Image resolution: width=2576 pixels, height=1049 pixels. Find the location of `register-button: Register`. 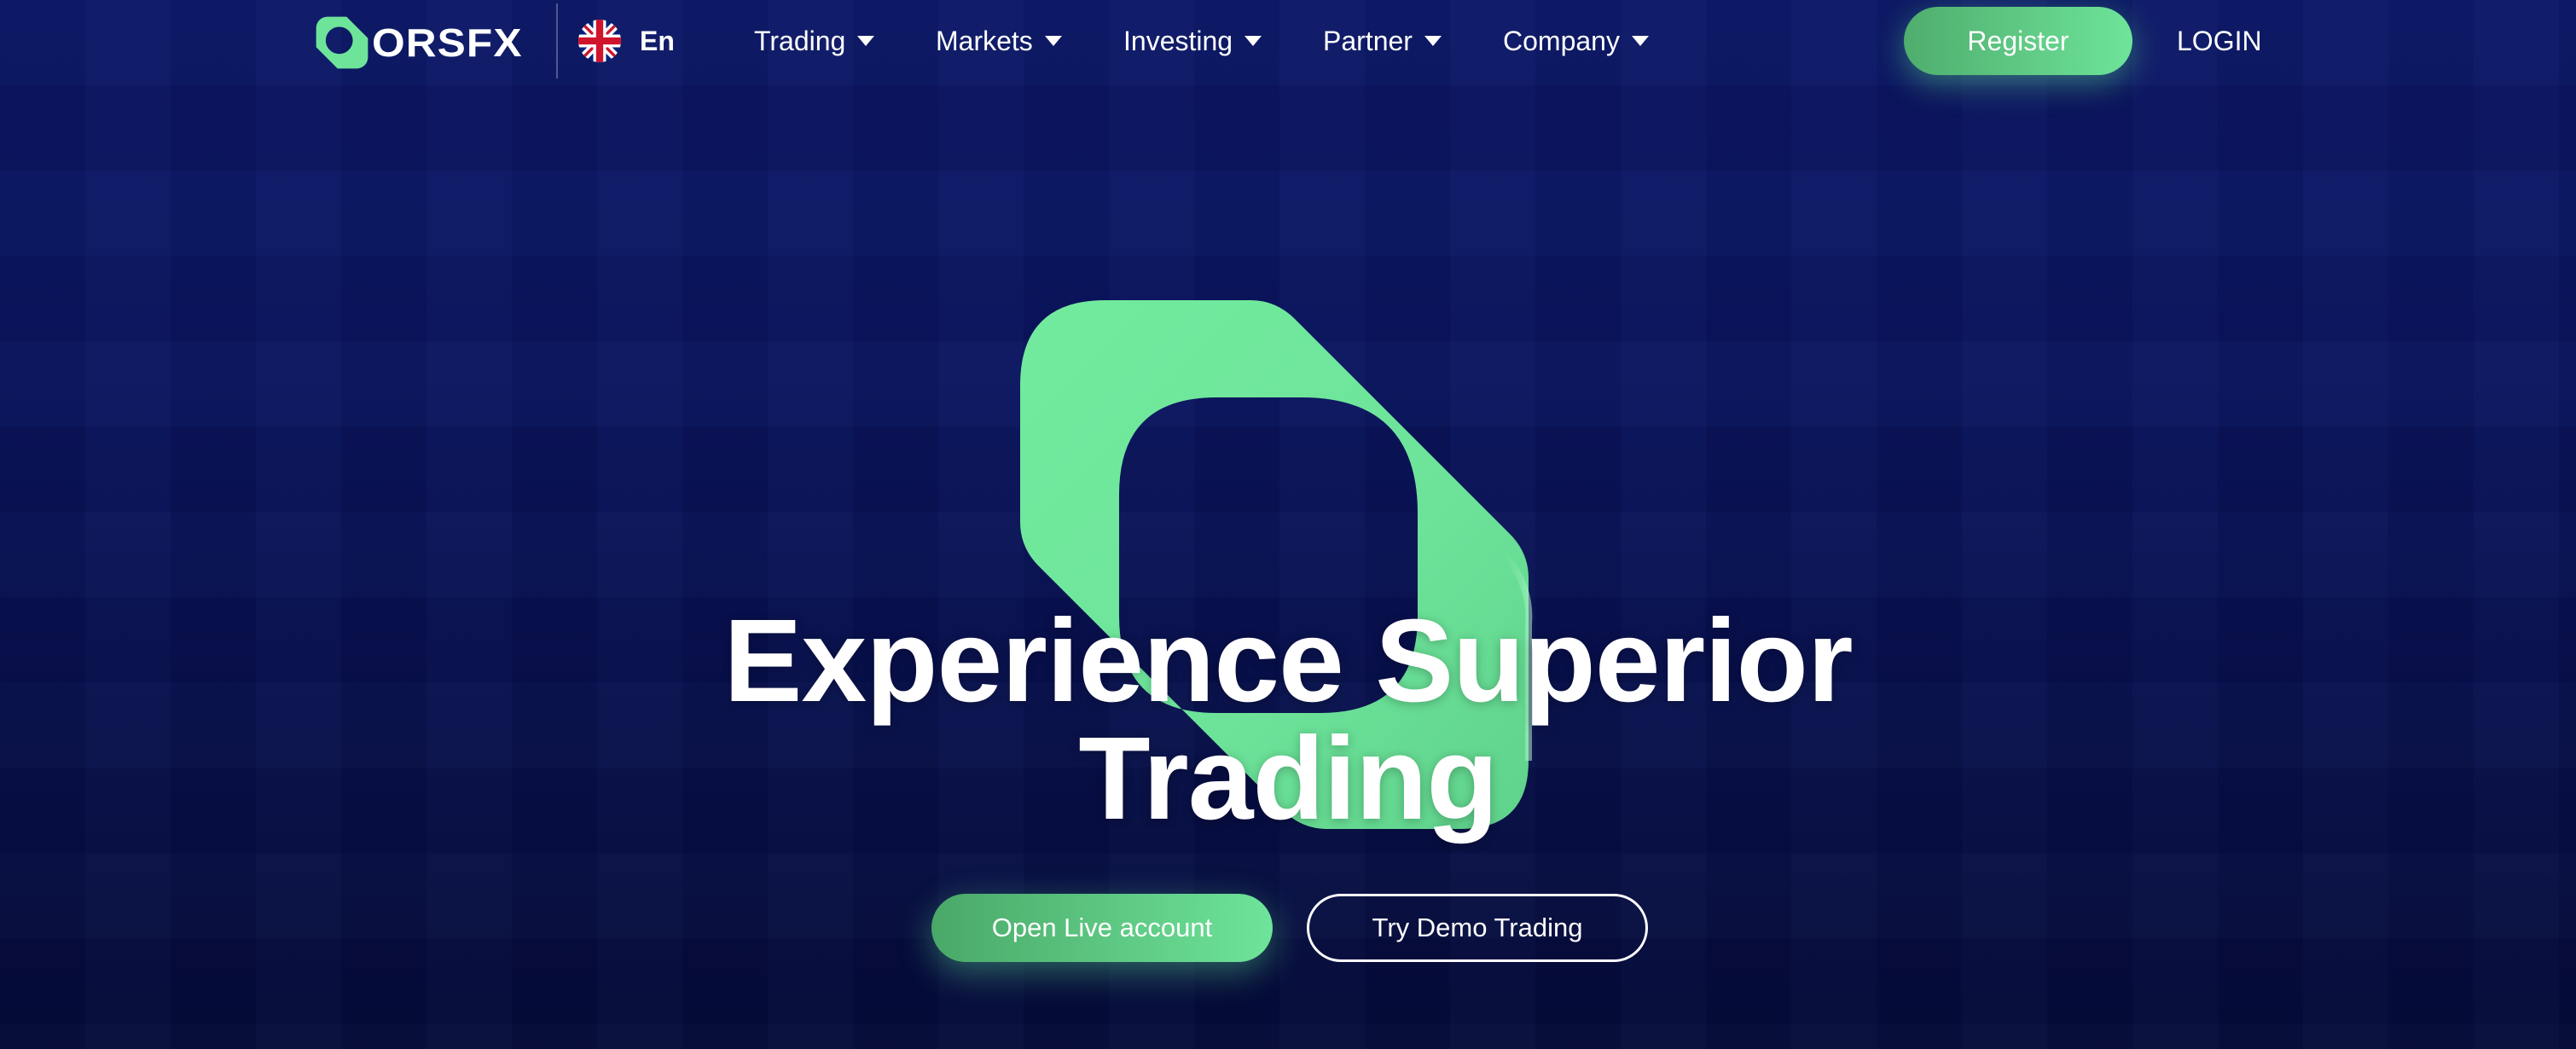

register-button: Register is located at coordinates (2018, 41).